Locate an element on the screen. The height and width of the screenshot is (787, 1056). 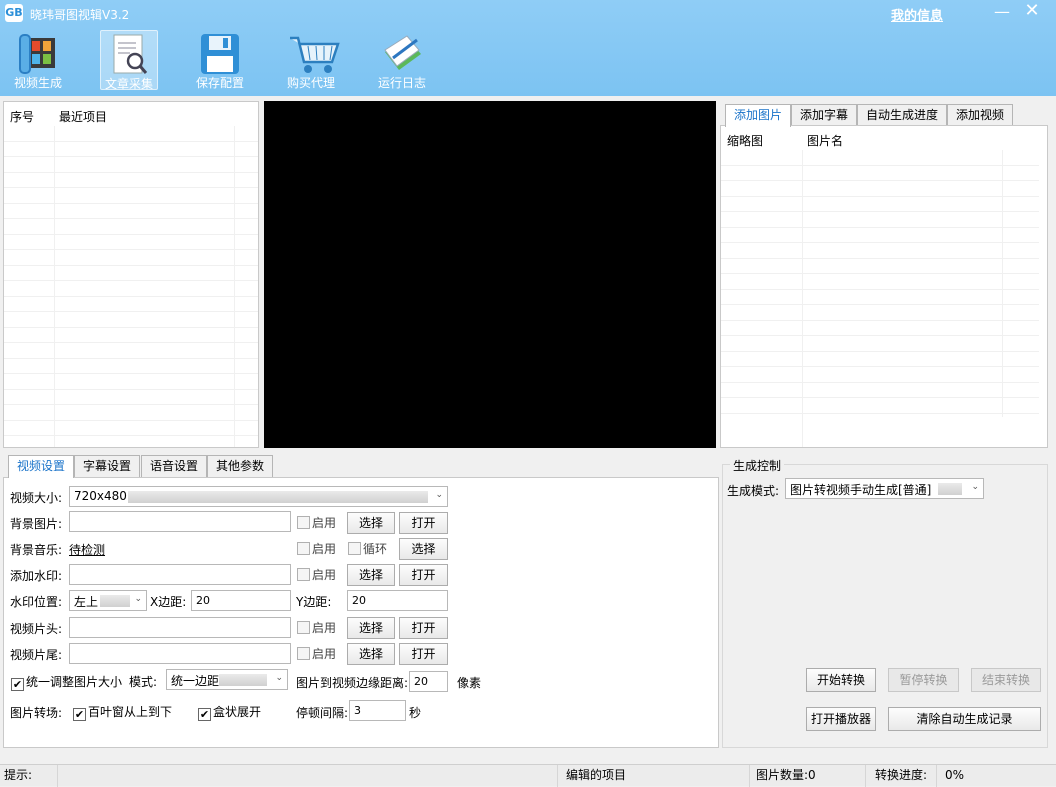
outro-input is located at coordinates (180, 653).